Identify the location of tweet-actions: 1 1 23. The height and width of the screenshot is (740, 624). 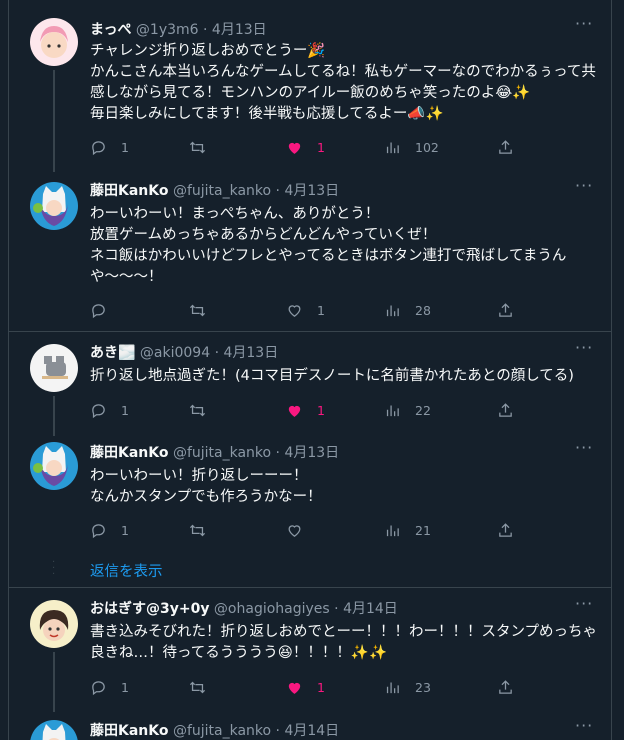
(325, 687).